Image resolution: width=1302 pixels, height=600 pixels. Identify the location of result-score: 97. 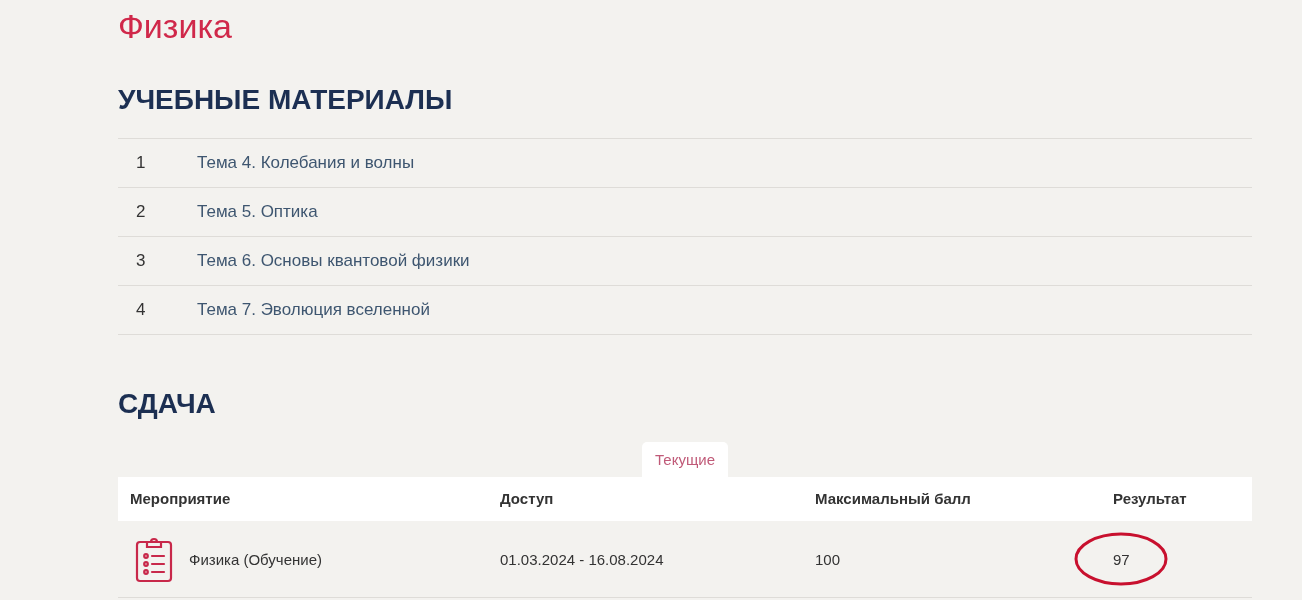
(1121, 559).